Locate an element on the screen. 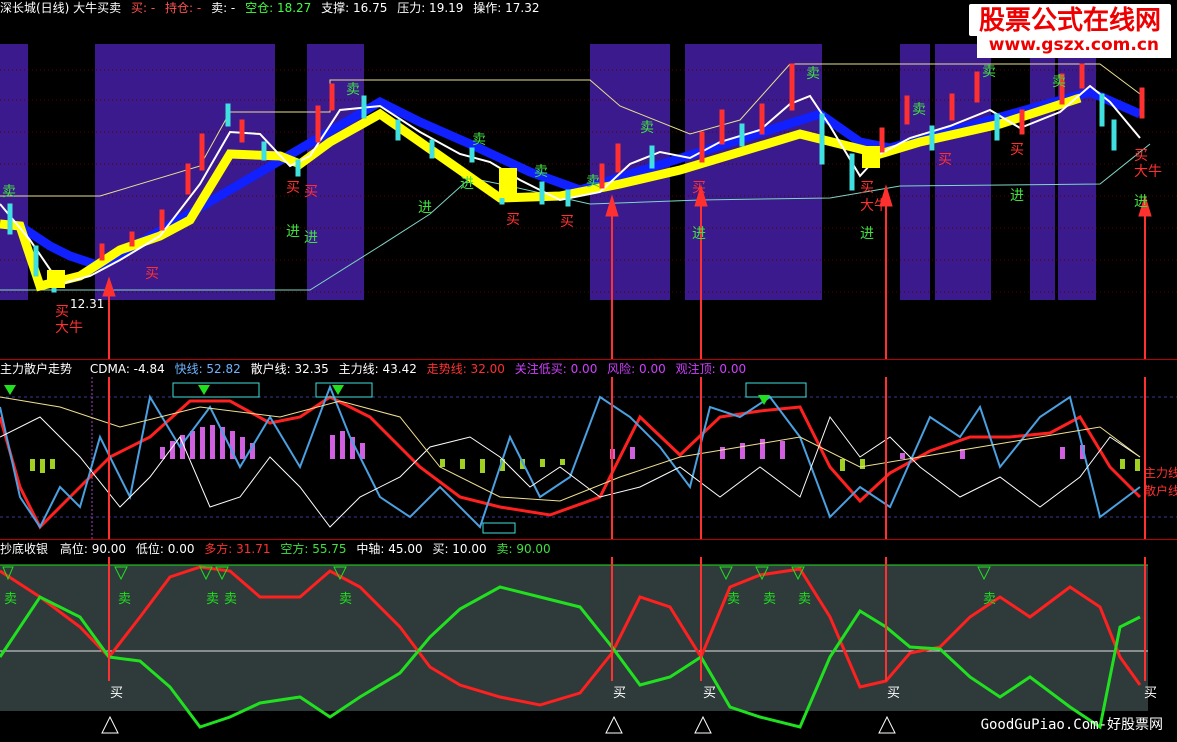 This screenshot has width=1177, height=742. panel2-name: 主力散户走势 is located at coordinates (36, 369).